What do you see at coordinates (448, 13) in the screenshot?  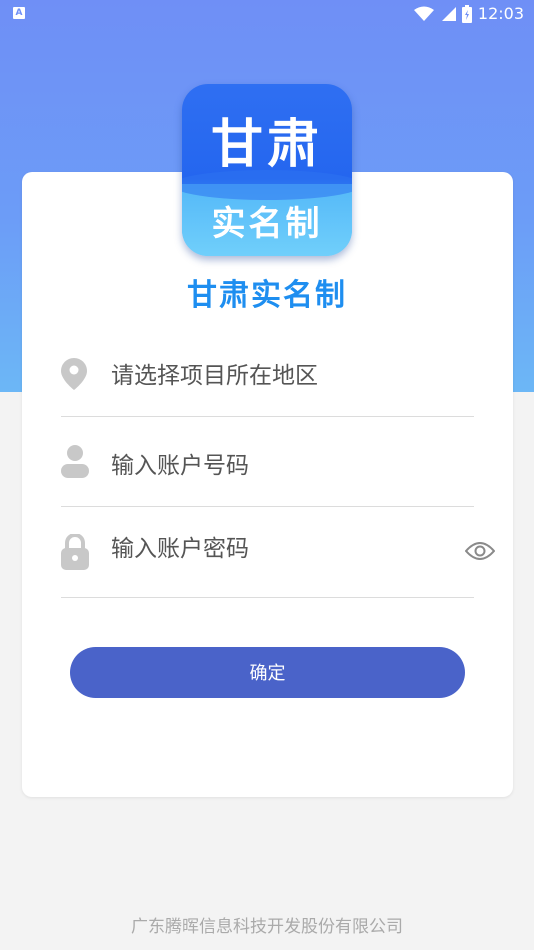 I see `signal-icon` at bounding box center [448, 13].